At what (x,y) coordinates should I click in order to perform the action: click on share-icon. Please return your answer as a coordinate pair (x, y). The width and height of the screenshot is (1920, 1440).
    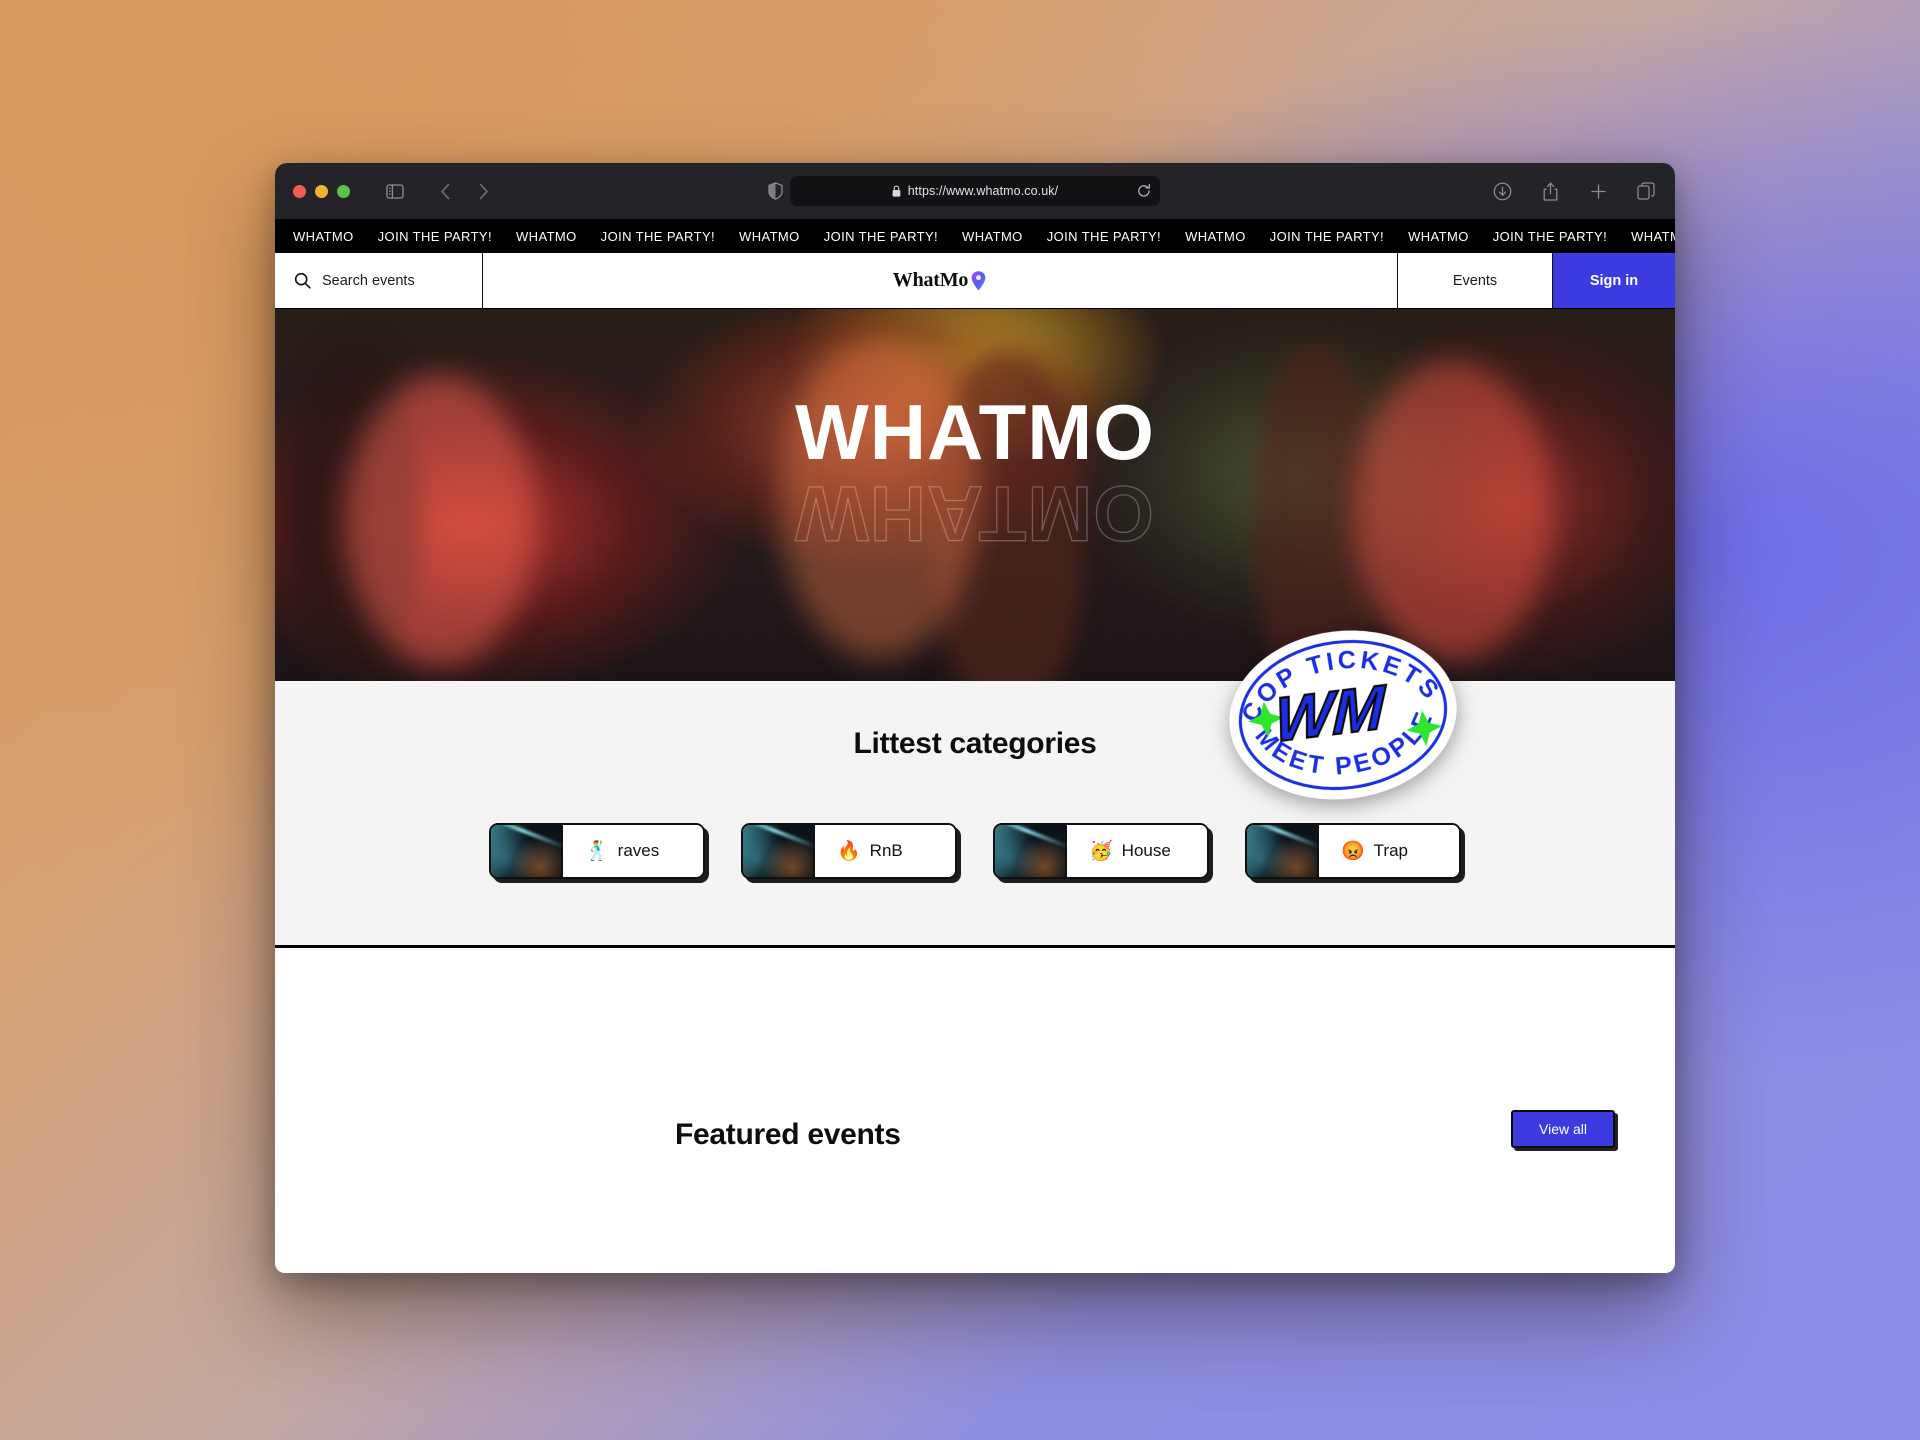
    Looking at the image, I should click on (1550, 191).